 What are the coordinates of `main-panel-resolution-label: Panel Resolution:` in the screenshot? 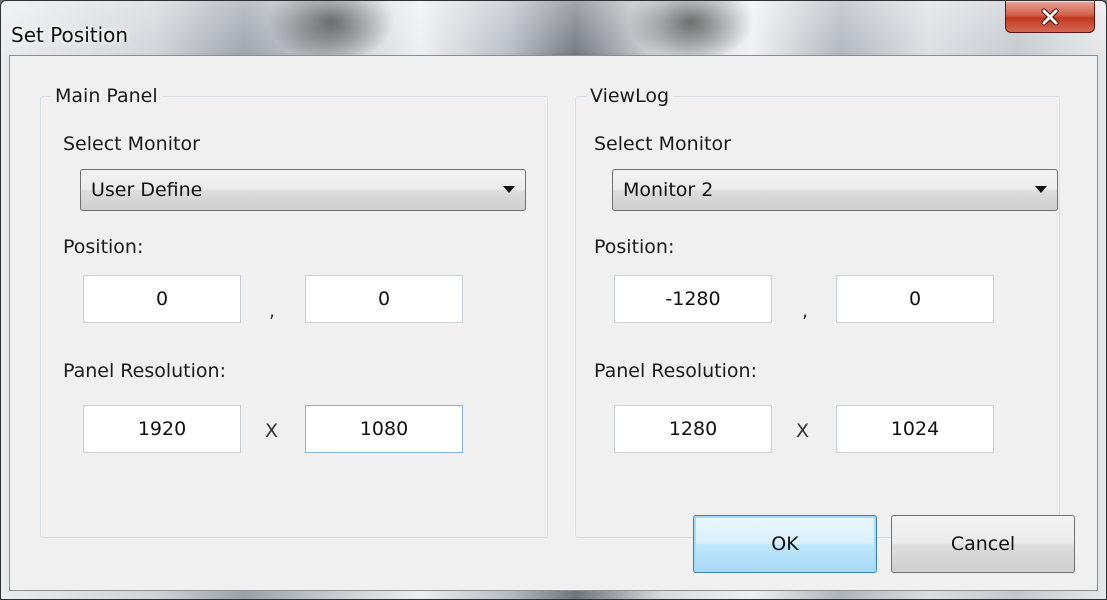 It's located at (144, 371).